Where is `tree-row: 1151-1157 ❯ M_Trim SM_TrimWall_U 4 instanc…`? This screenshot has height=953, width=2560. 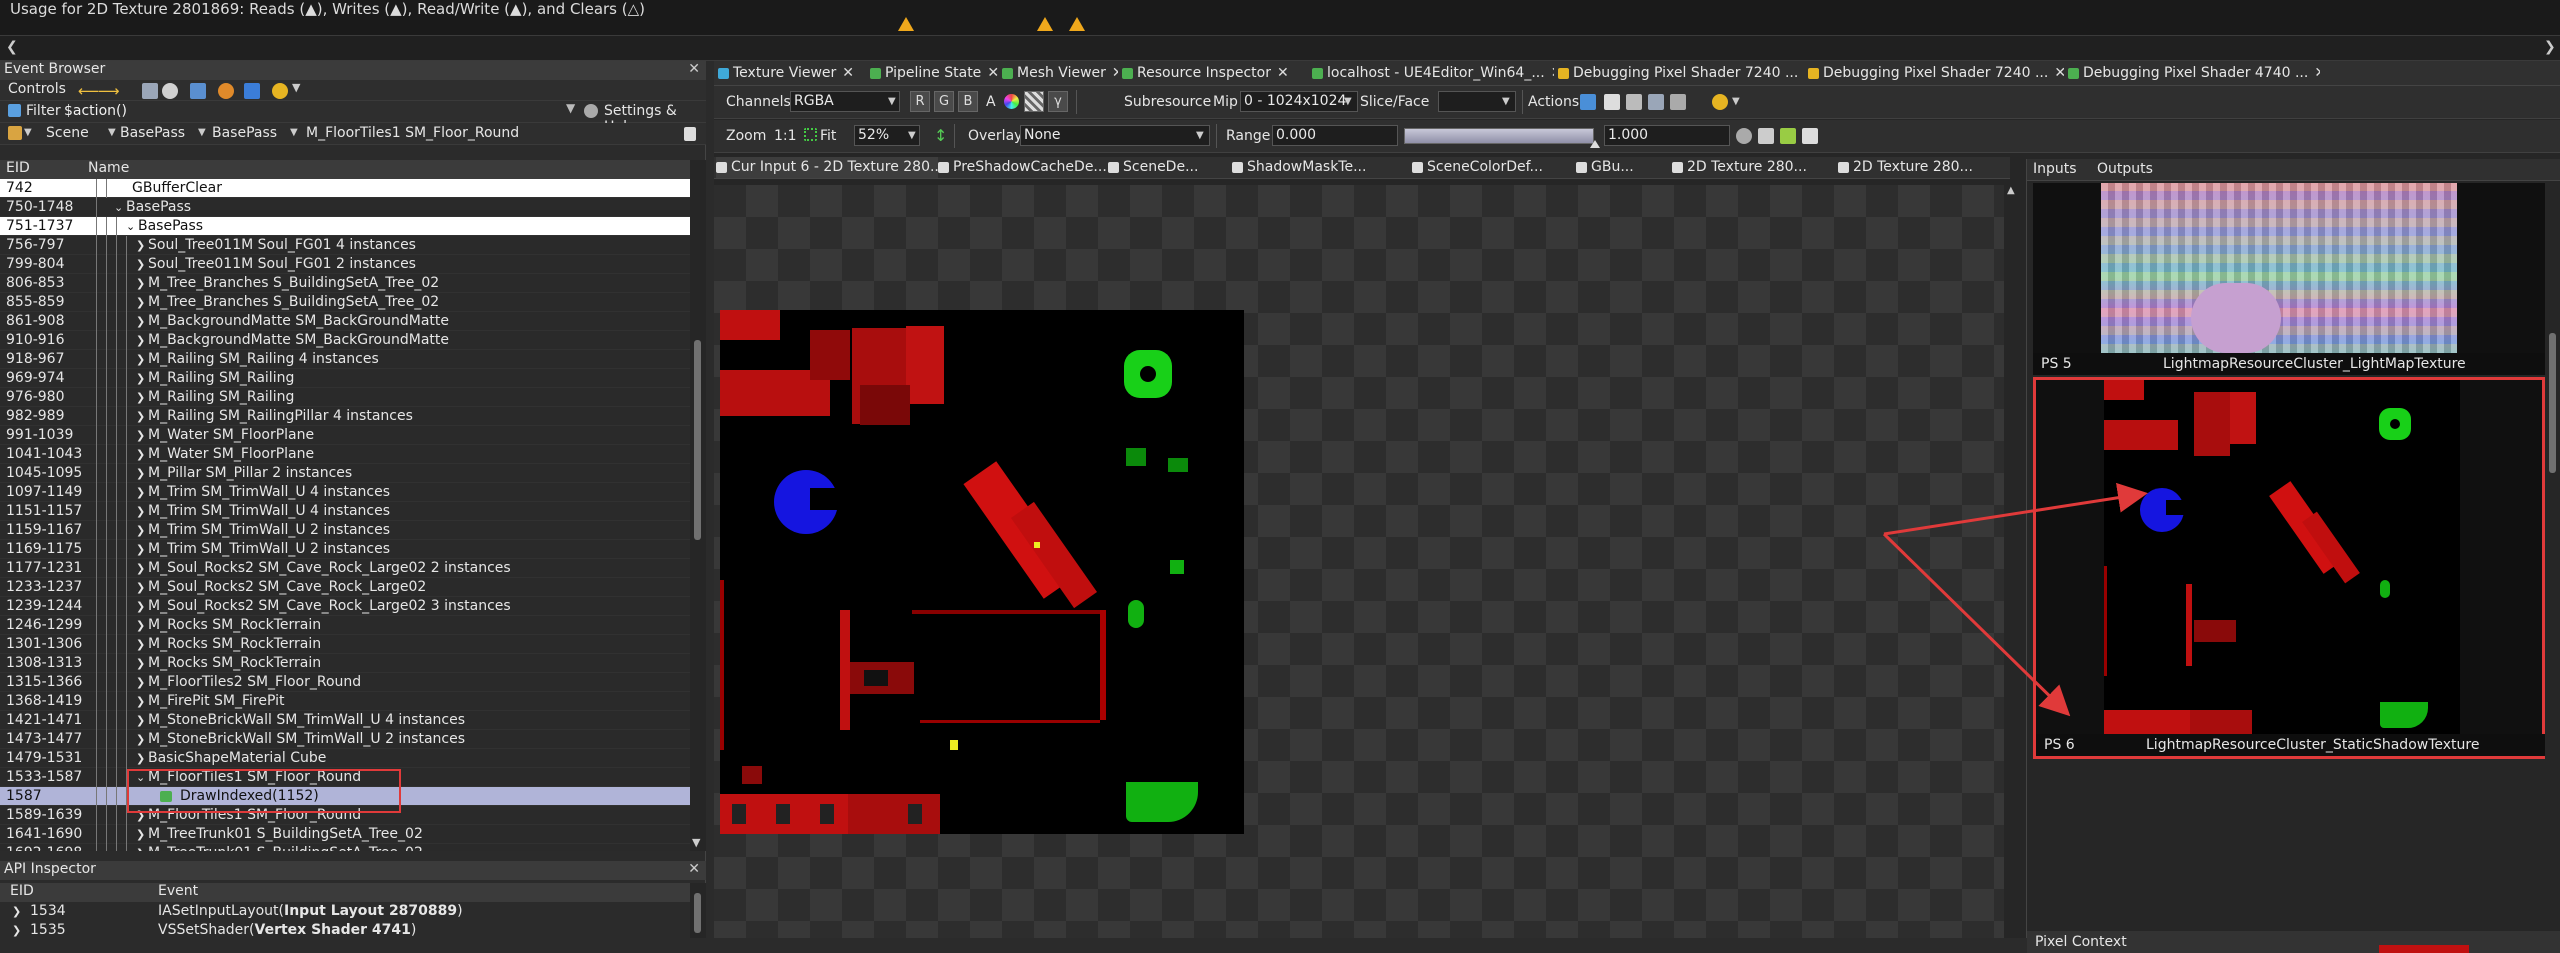 tree-row: 1151-1157 ❯ M_Trim SM_TrimWall_U 4 instanc… is located at coordinates (345, 511).